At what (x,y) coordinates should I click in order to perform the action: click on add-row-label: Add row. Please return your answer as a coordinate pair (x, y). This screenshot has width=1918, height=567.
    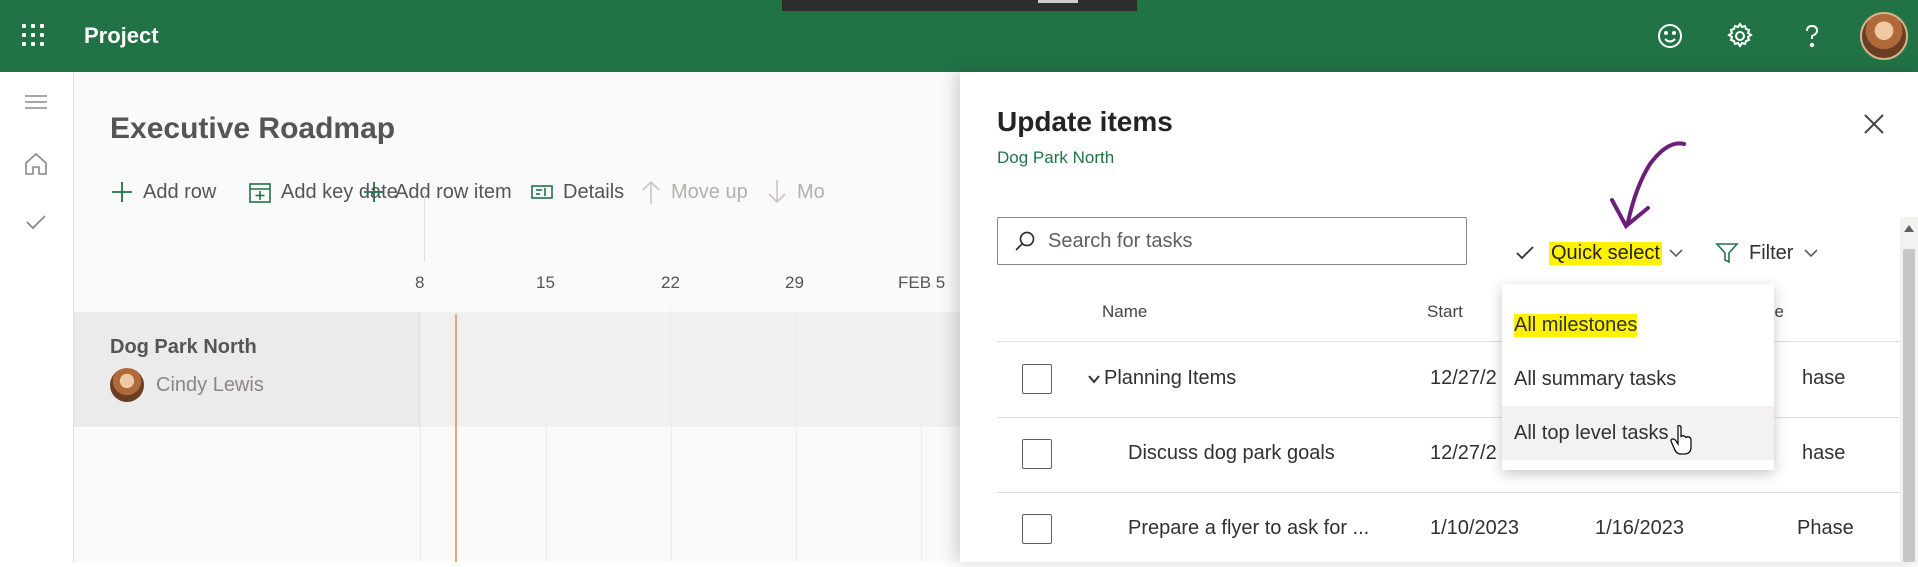
    Looking at the image, I should click on (180, 191).